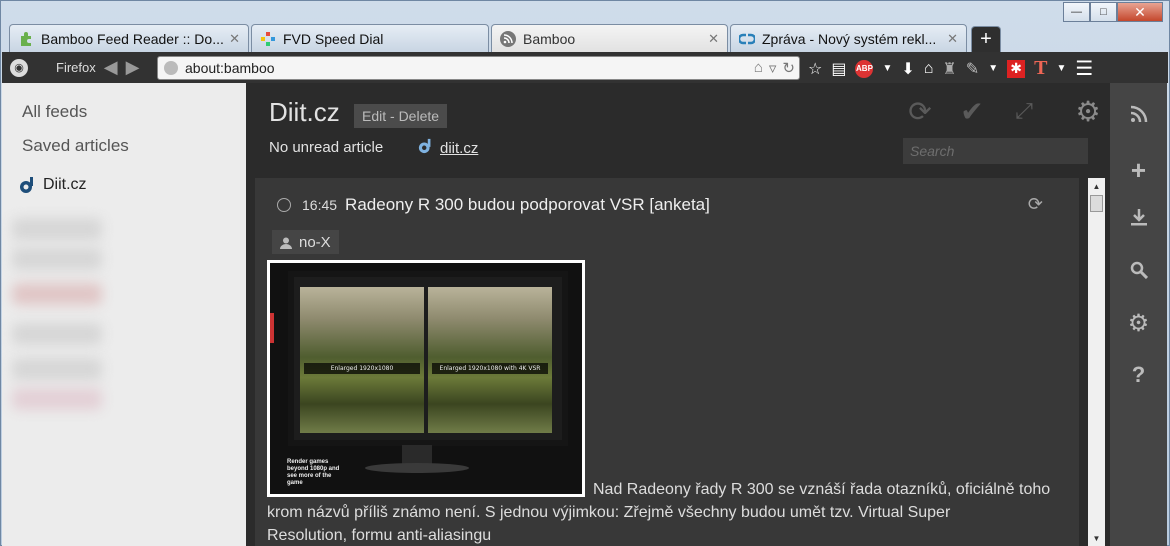  What do you see at coordinates (133, 67) in the screenshot?
I see `forward-icon: ▶` at bounding box center [133, 67].